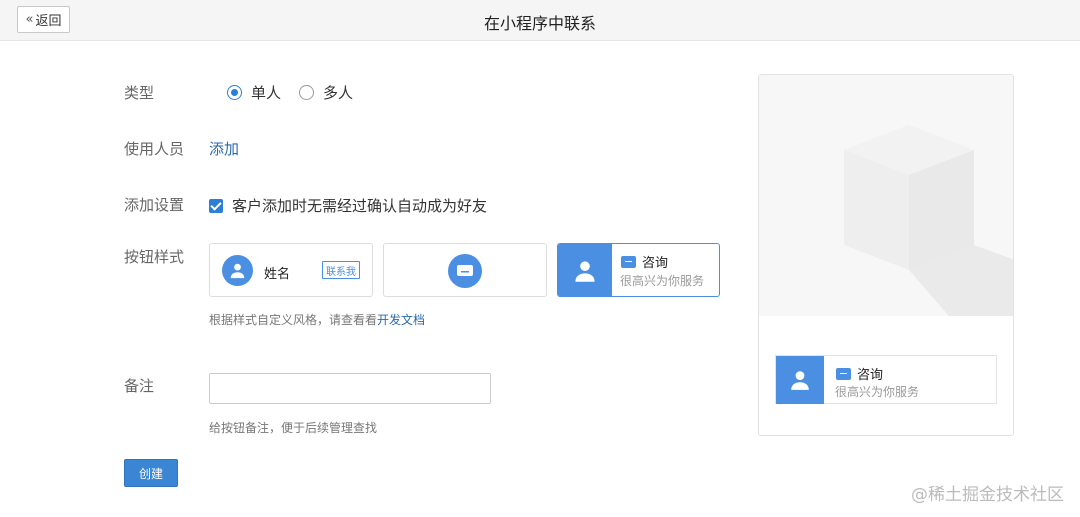 The height and width of the screenshot is (517, 1080). Describe the element at coordinates (154, 205) in the screenshot. I see `settings-label: 添加设置` at that location.